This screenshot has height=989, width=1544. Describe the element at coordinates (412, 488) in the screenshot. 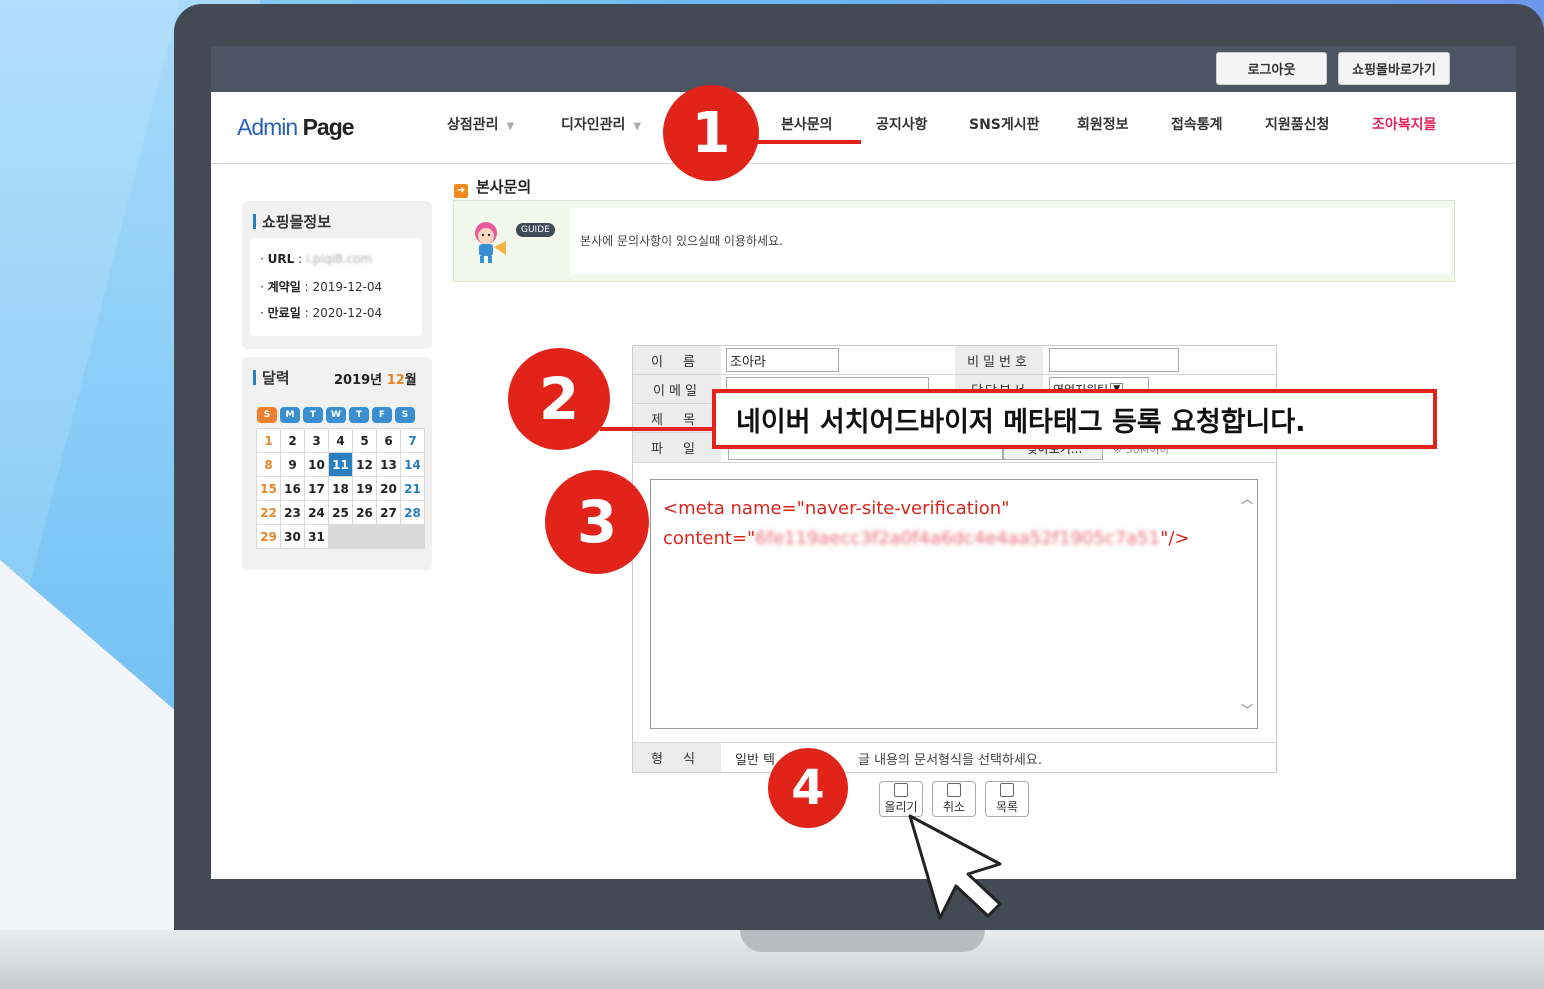

I see `calendar-day: 21` at that location.